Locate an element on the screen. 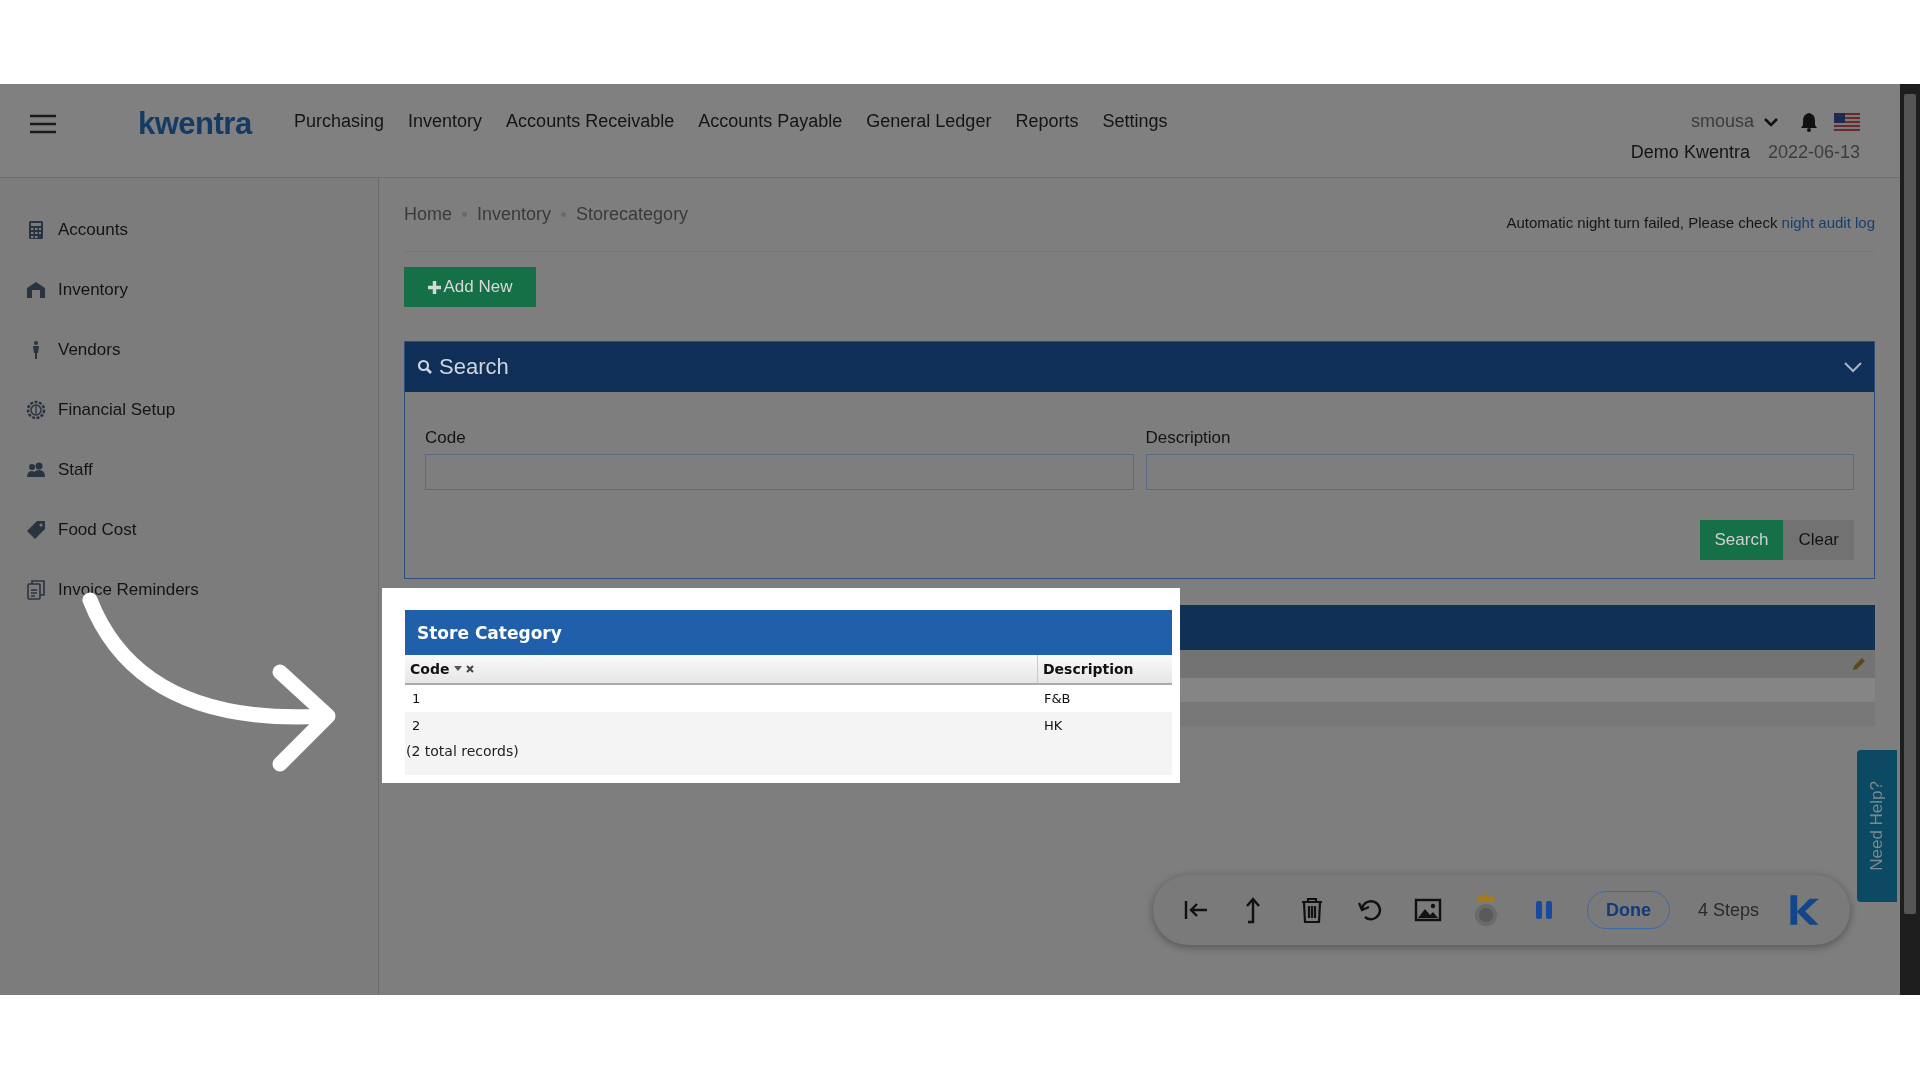 The image size is (1920, 1080). breadcrumb-link: Inventory is located at coordinates (514, 214).